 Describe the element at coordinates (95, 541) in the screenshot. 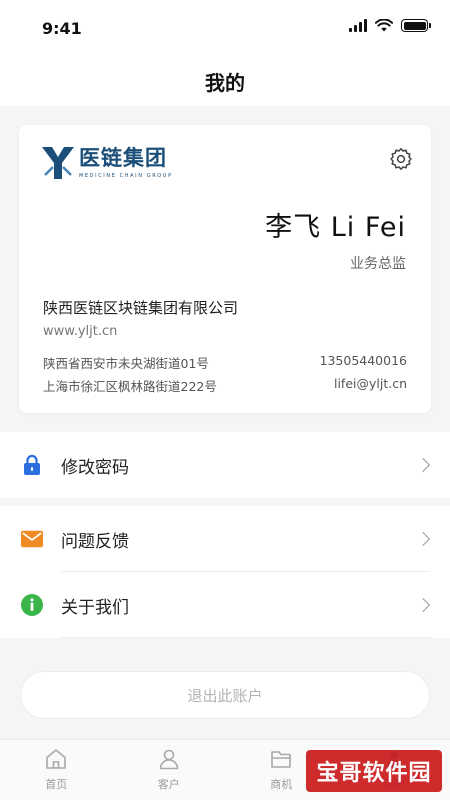

I see `menu-label: 问题反馈` at that location.